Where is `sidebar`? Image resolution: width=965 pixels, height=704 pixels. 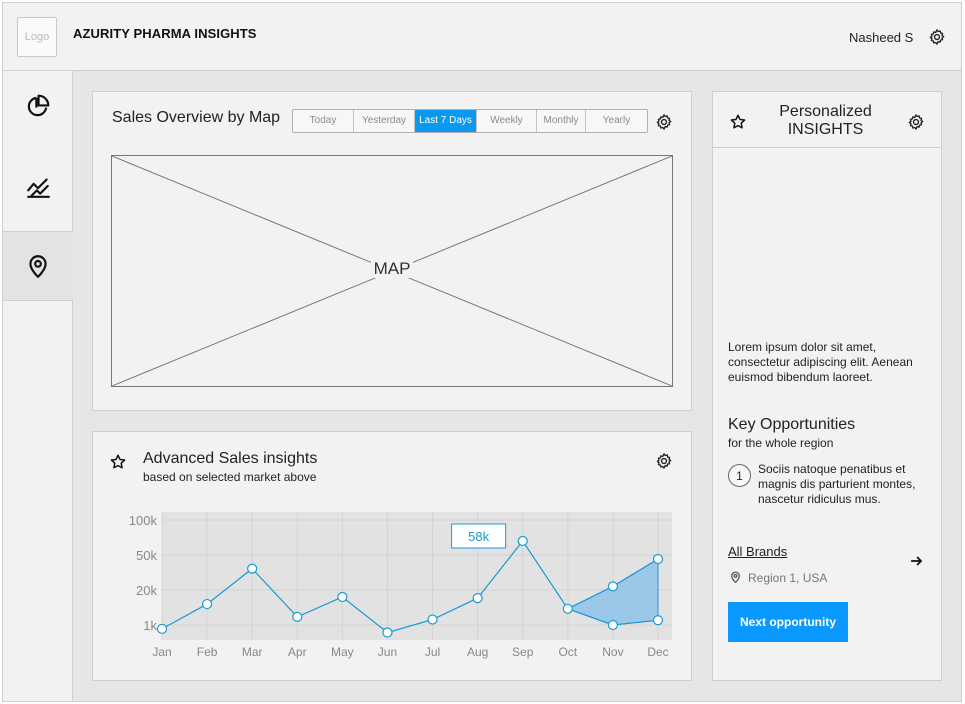 sidebar is located at coordinates (38, 386).